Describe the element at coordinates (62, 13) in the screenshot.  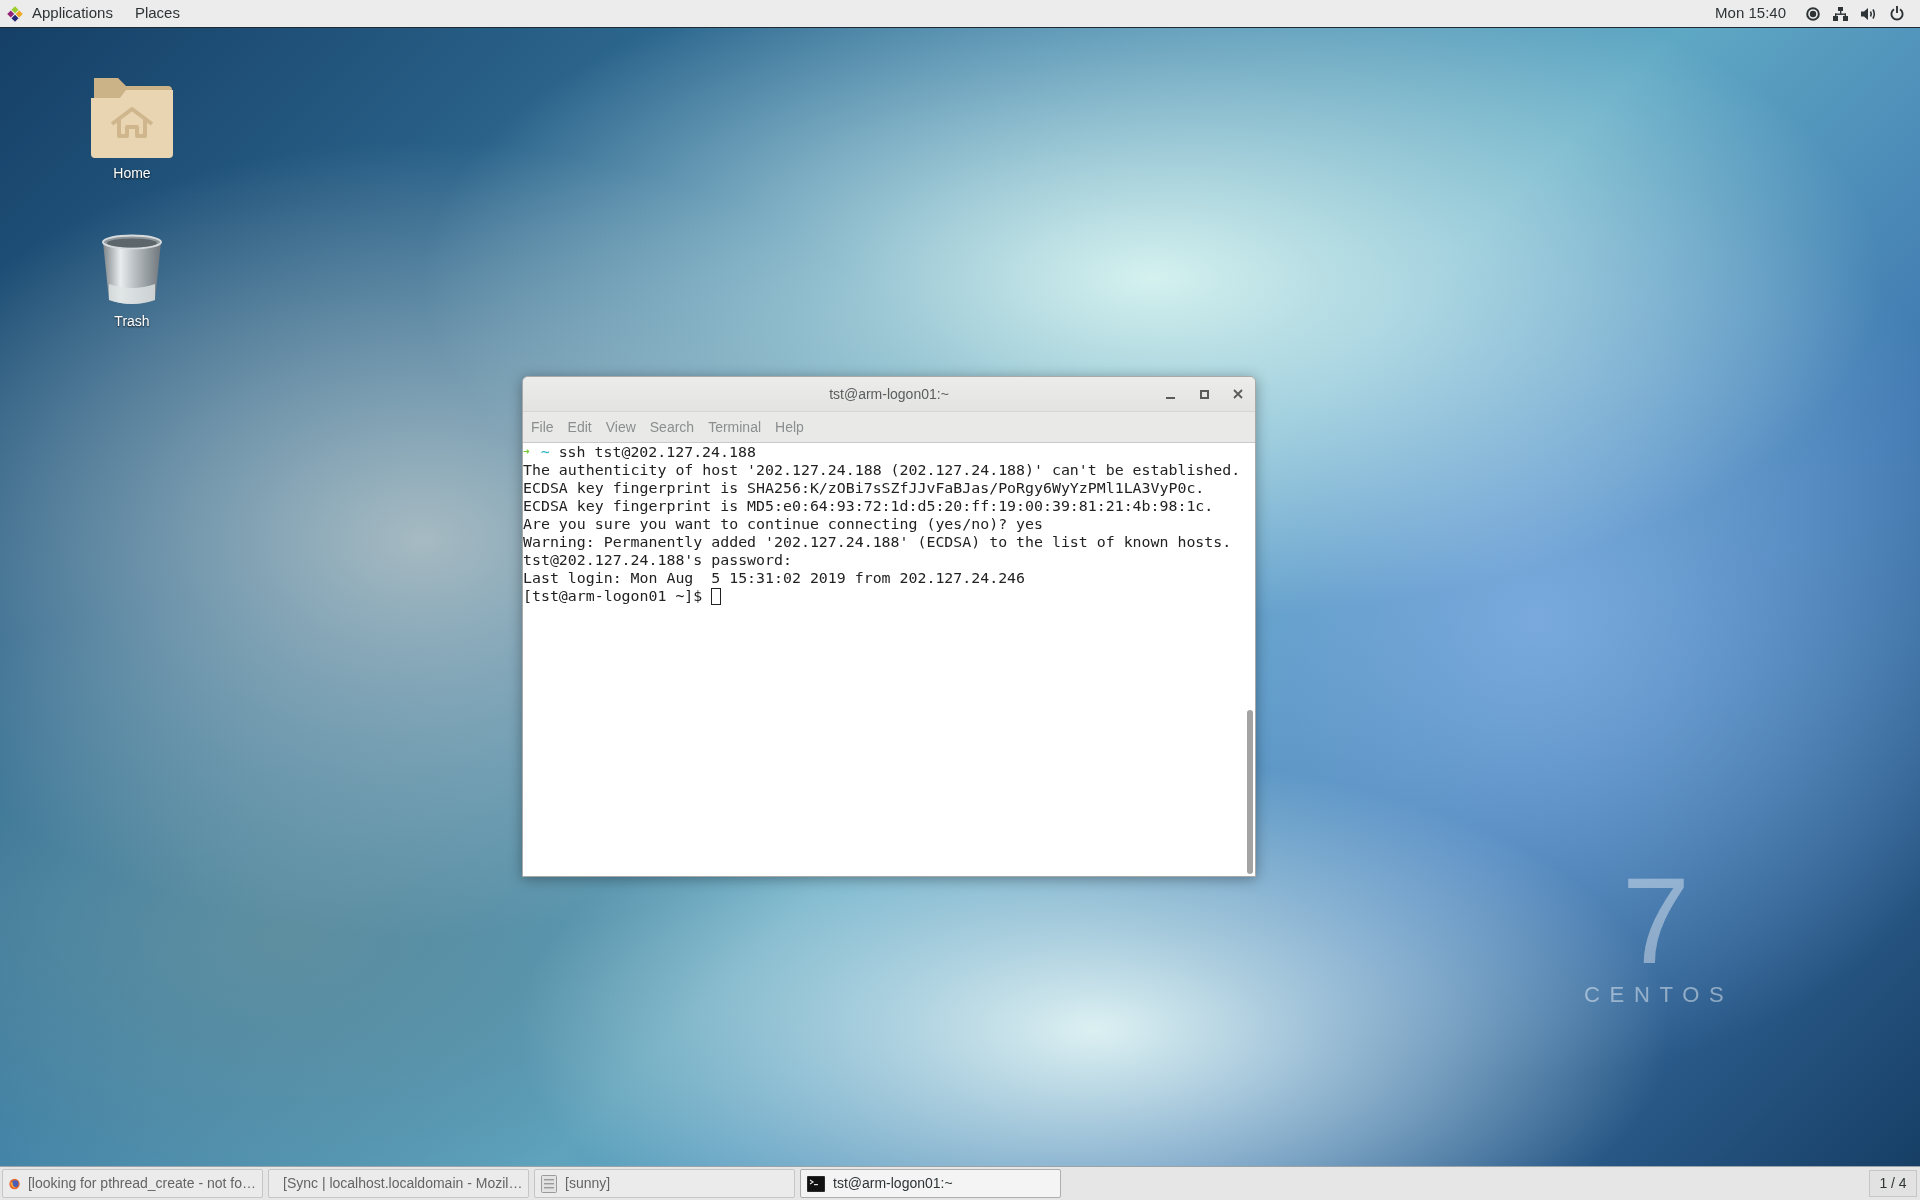
I see `applications-menu: Applications` at that location.